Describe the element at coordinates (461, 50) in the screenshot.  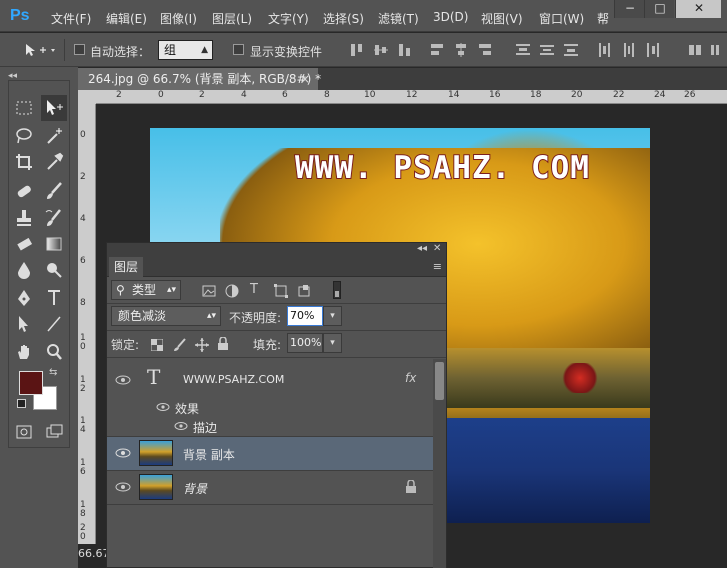
I see `align-hcenter-icon` at that location.